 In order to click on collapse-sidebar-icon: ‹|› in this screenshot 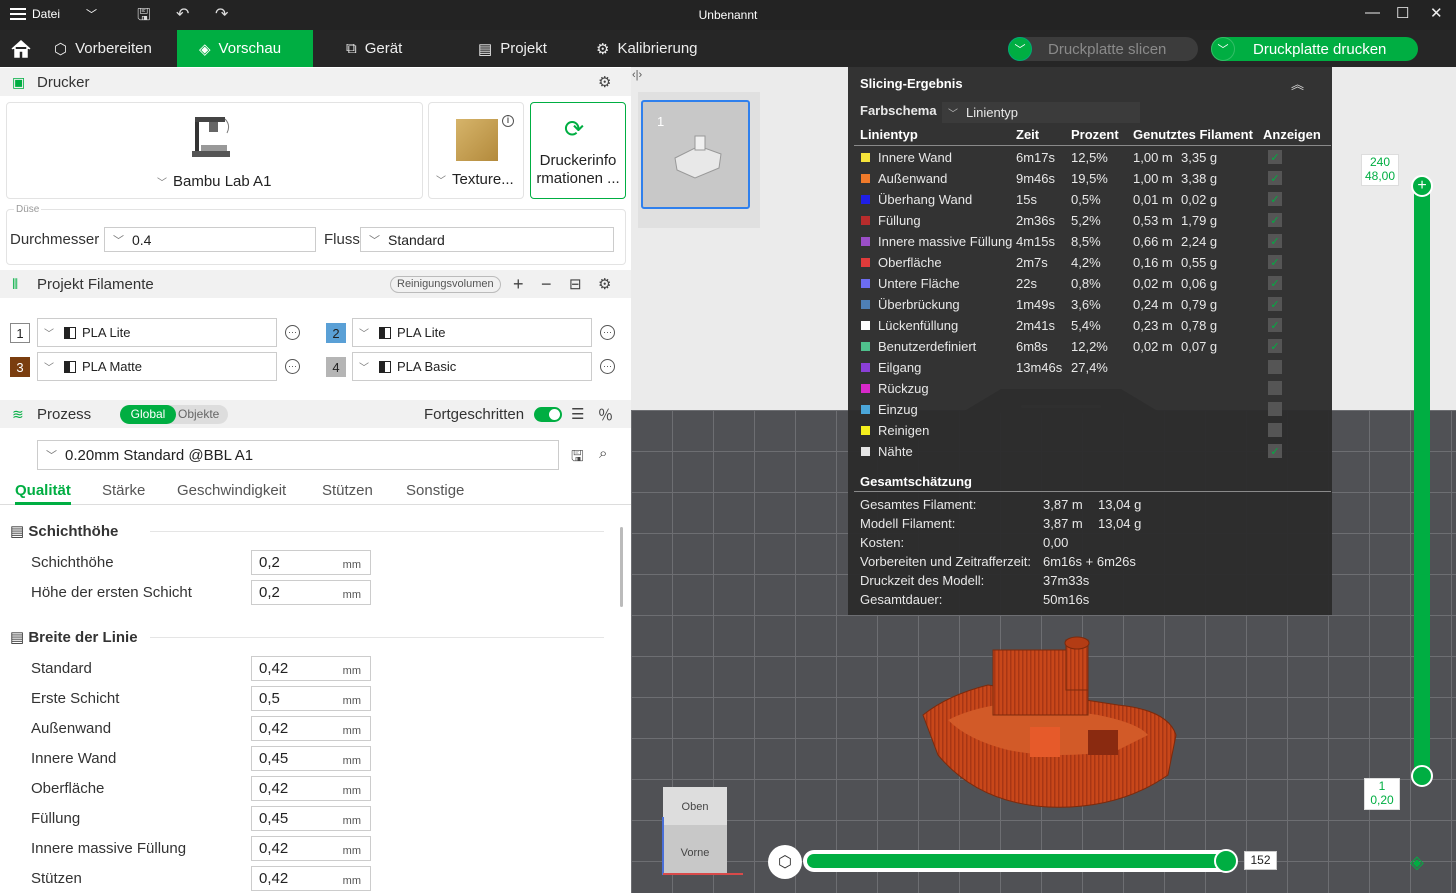, I will do `click(637, 75)`.